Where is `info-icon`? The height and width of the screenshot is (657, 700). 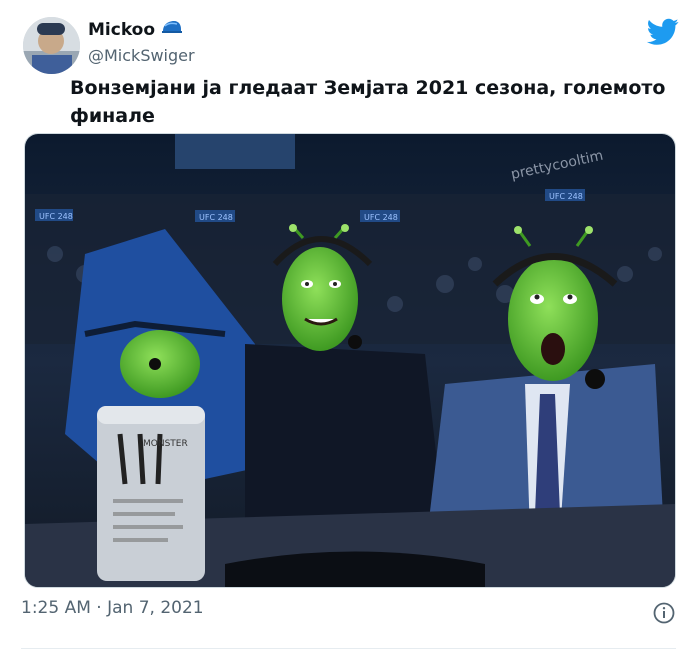
info-icon is located at coordinates (664, 613).